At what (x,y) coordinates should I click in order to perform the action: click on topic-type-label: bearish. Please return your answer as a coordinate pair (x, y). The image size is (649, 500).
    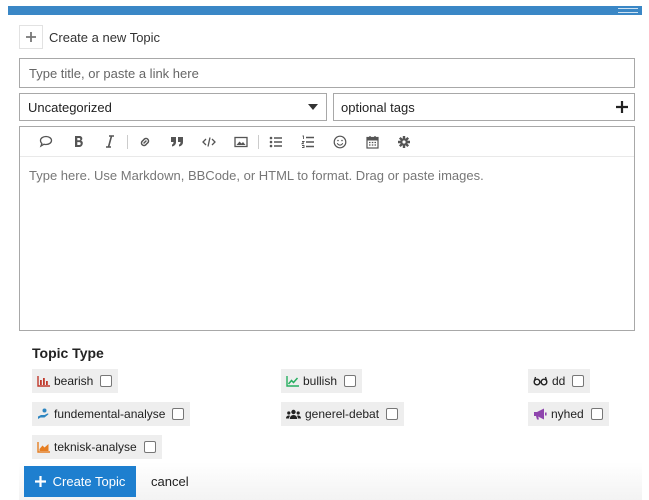
    Looking at the image, I should click on (74, 381).